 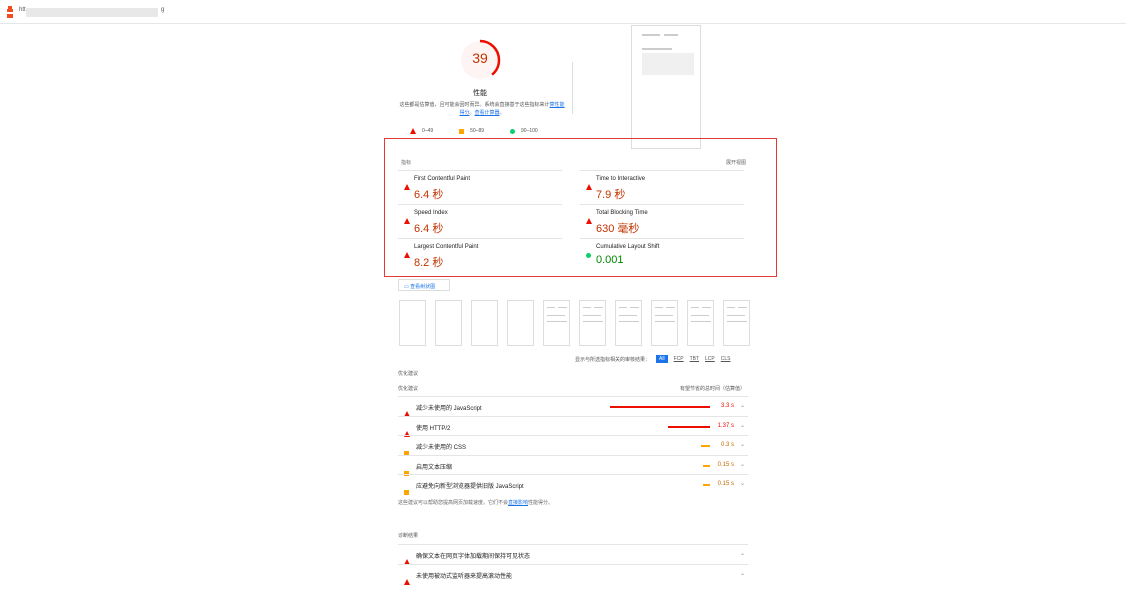 I want to click on filter-tbt: TBT, so click(x=694, y=359).